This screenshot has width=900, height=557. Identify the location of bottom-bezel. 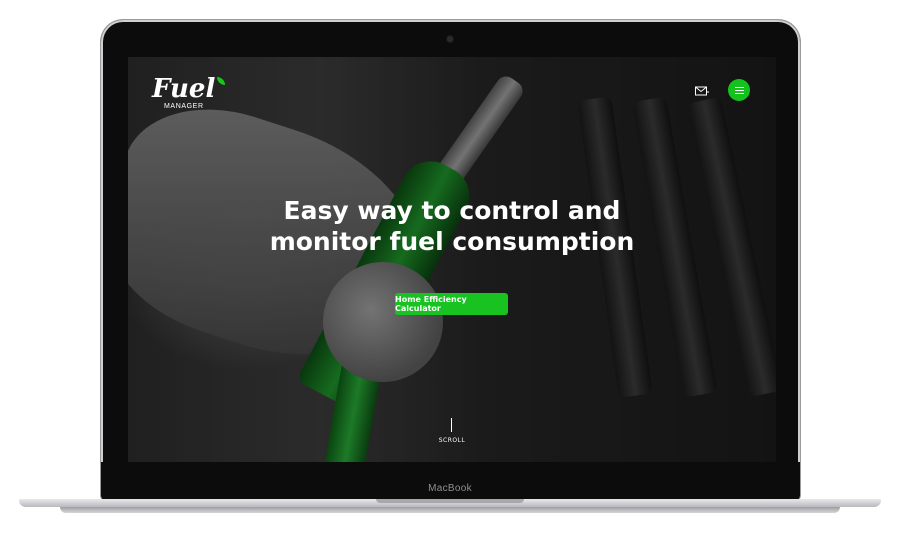
(450, 481).